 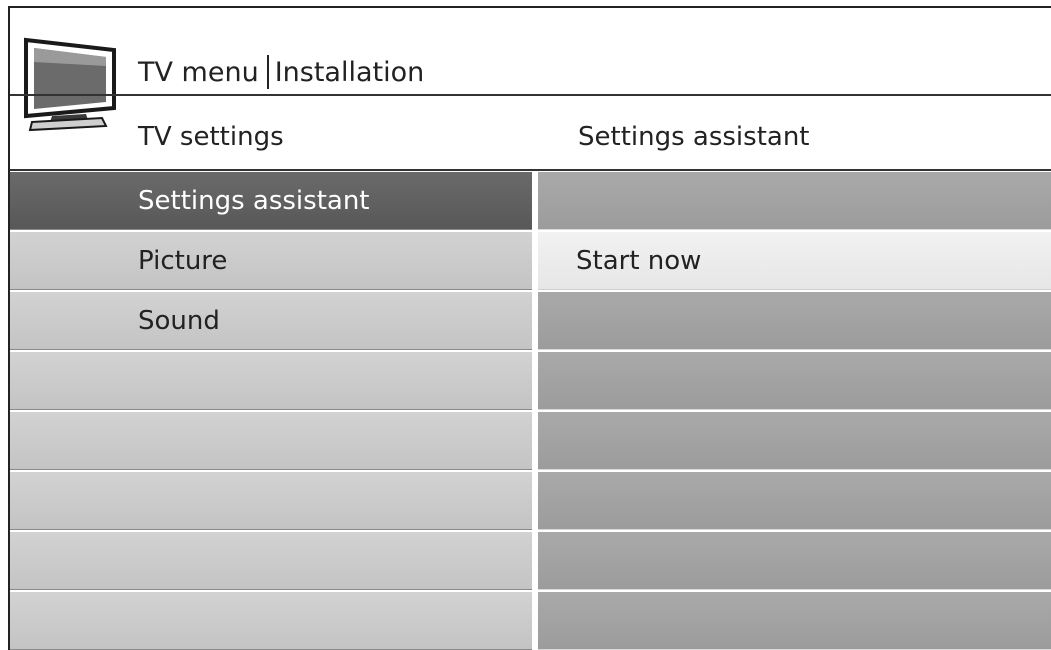 What do you see at coordinates (198, 72) in the screenshot?
I see `breadcrumb-menu: TV menu` at bounding box center [198, 72].